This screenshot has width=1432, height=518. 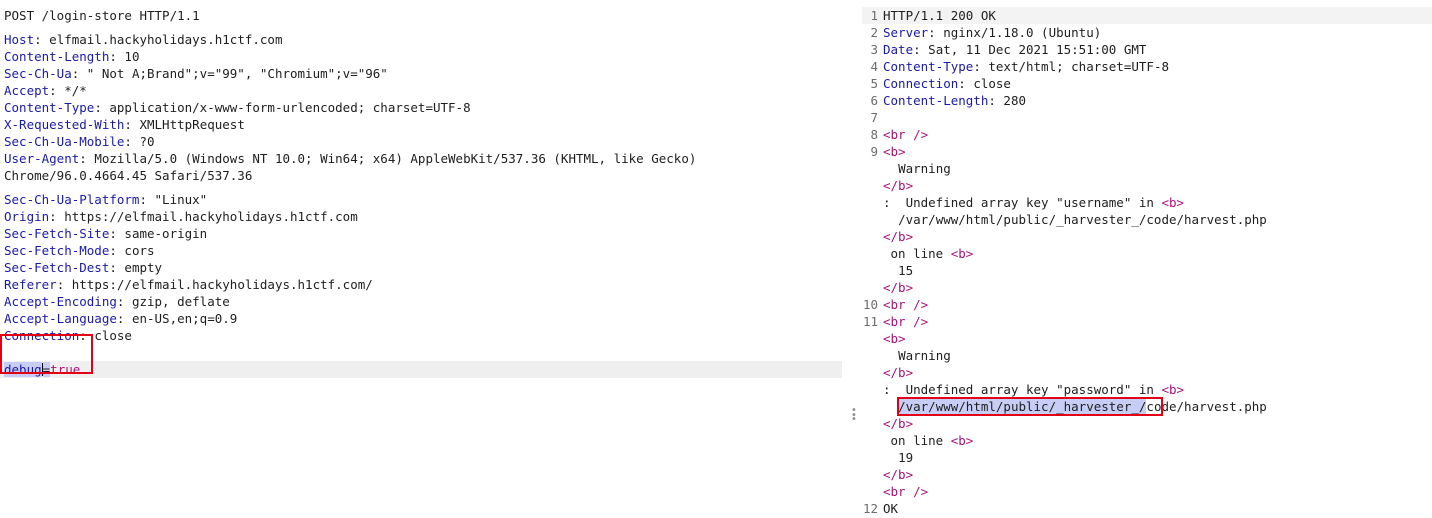 What do you see at coordinates (1147, 15) in the screenshot?
I see `response-line: 1 HTTP/1.1 200 OK` at bounding box center [1147, 15].